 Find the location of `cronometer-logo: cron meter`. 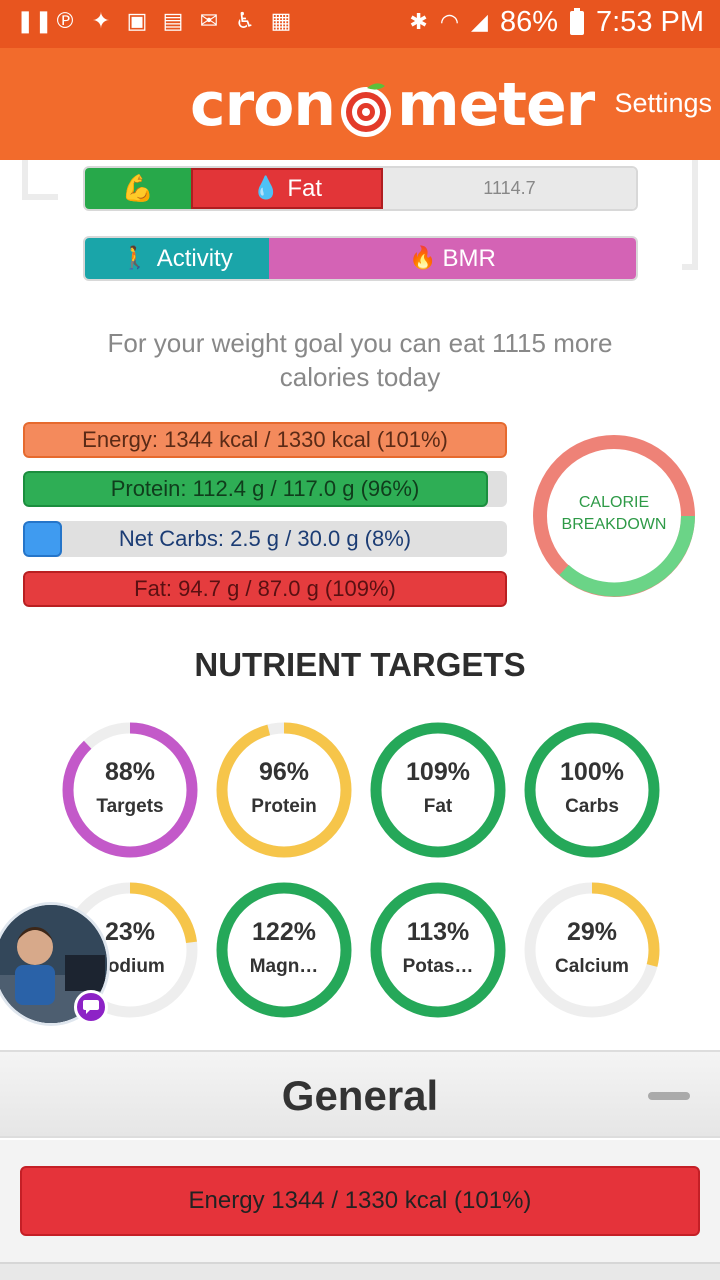

cronometer-logo: cron meter is located at coordinates (392, 105).